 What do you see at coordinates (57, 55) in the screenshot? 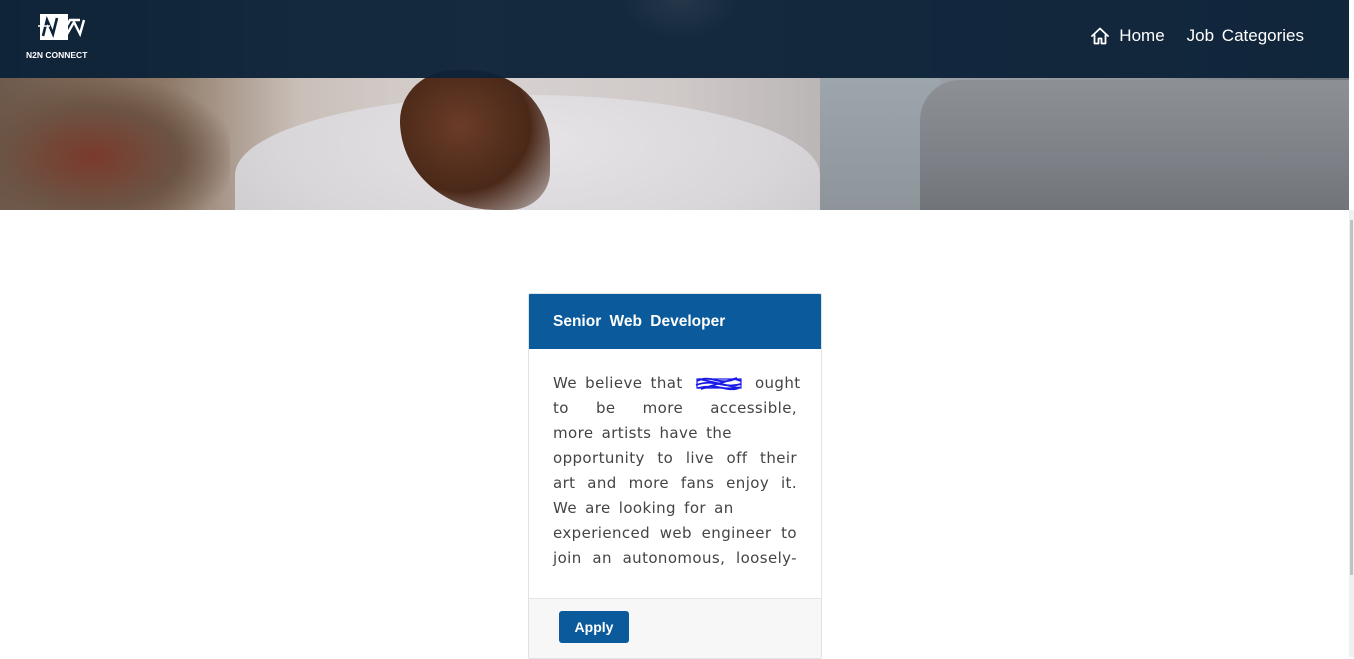
I see `logo-text: N2N CONNECT` at bounding box center [57, 55].